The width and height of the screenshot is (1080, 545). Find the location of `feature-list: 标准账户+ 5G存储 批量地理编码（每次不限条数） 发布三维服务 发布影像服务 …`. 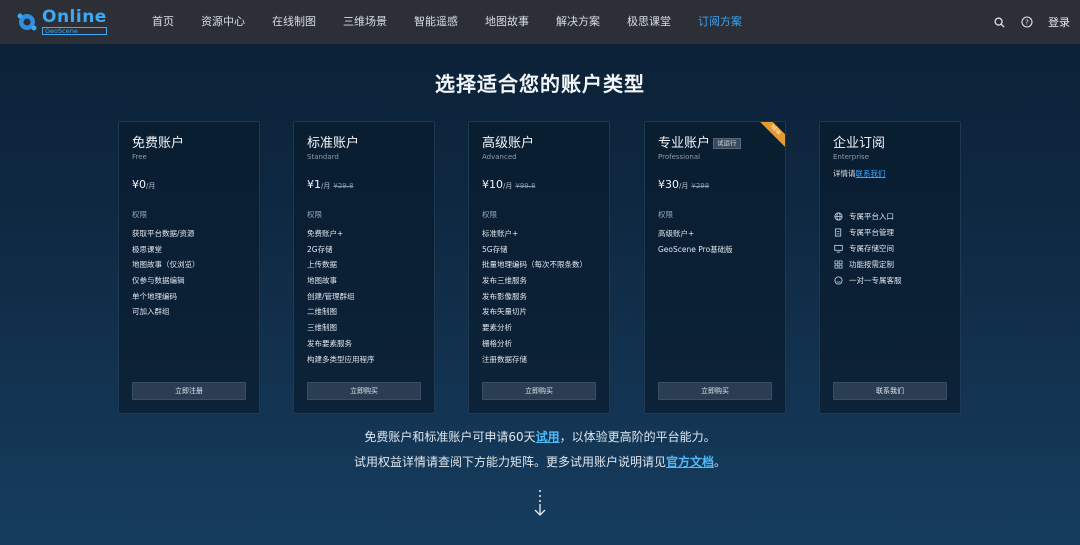

feature-list: 标准账户+ 5G存储 批量地理编码（每次不限条数） 发布三维服务 发布影像服务 … is located at coordinates (534, 296).